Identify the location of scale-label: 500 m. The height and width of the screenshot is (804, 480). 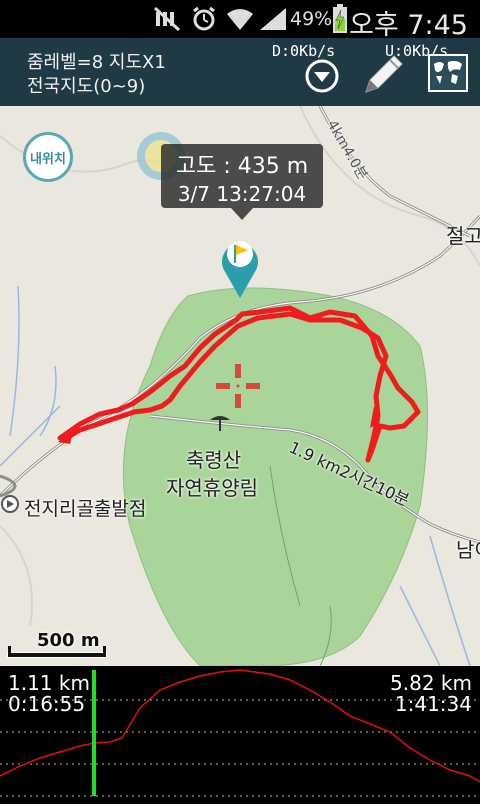
(68, 640).